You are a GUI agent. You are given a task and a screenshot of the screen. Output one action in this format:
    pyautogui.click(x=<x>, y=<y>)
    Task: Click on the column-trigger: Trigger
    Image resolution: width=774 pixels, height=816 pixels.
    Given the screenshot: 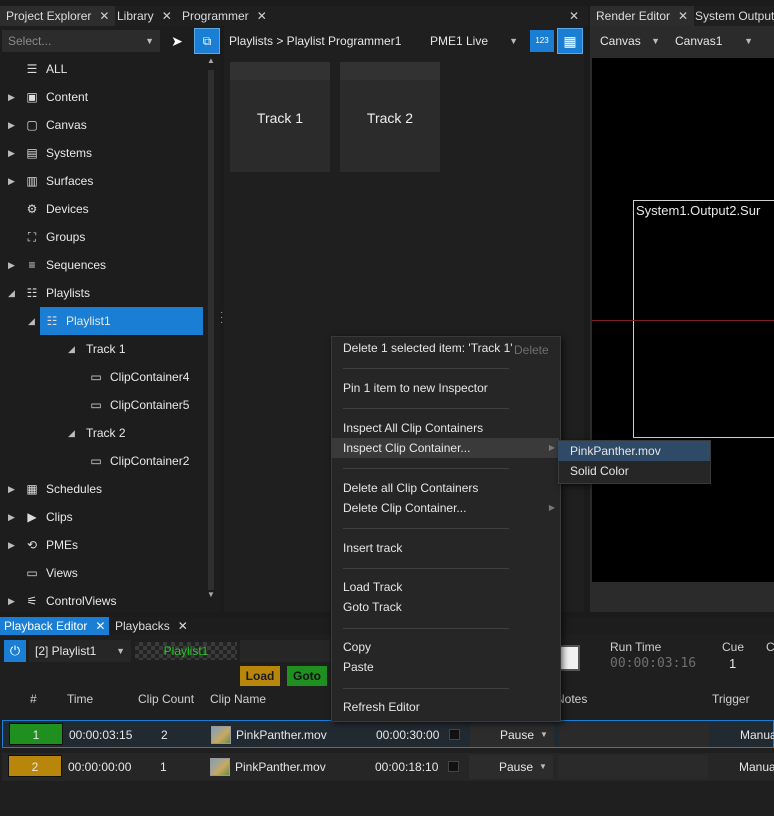 What is the action you would take?
    pyautogui.click(x=731, y=699)
    